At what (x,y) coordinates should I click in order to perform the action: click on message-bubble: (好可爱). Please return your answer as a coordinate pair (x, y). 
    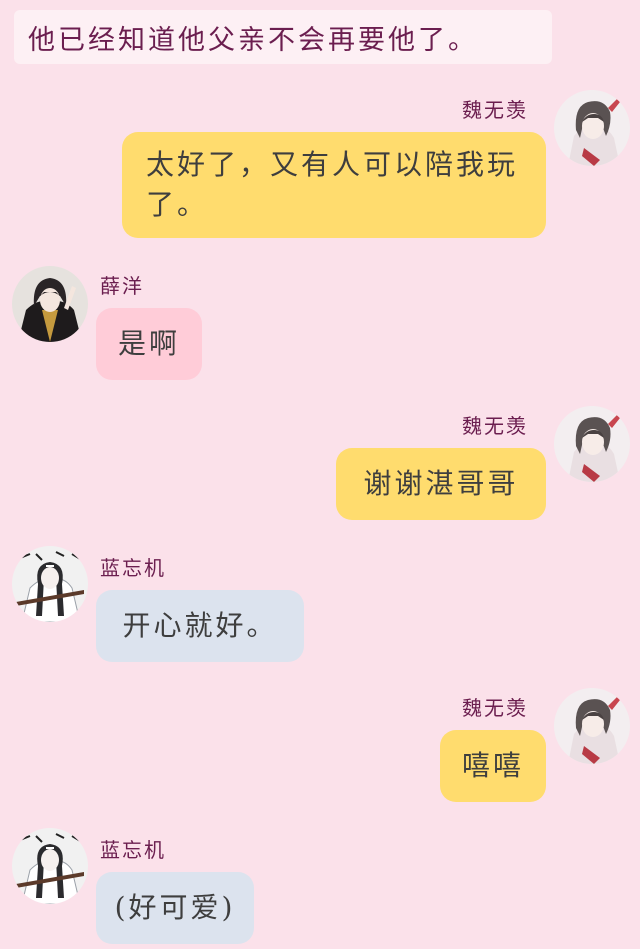
    Looking at the image, I should click on (175, 908).